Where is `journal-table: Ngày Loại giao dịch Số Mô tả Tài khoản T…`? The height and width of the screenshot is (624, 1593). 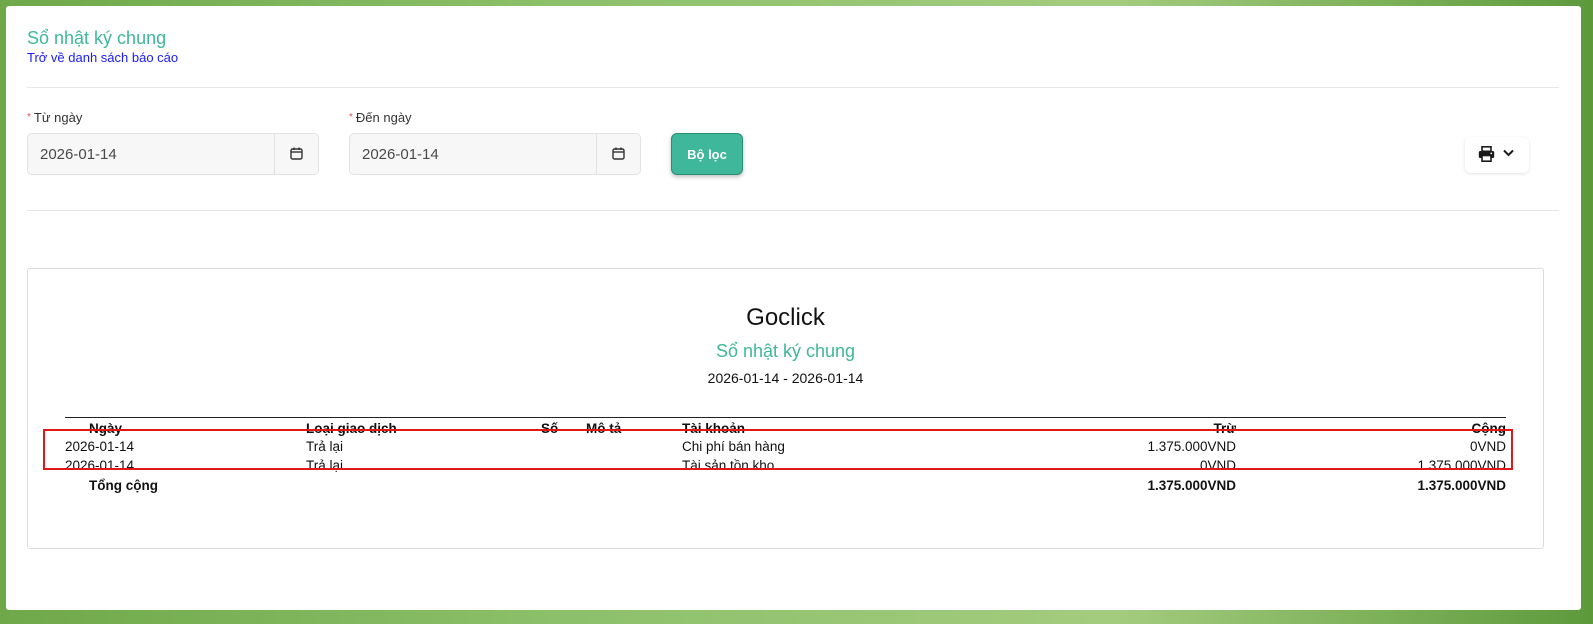 journal-table: Ngày Loại giao dịch Số Mô tả Tài khoản T… is located at coordinates (785, 457).